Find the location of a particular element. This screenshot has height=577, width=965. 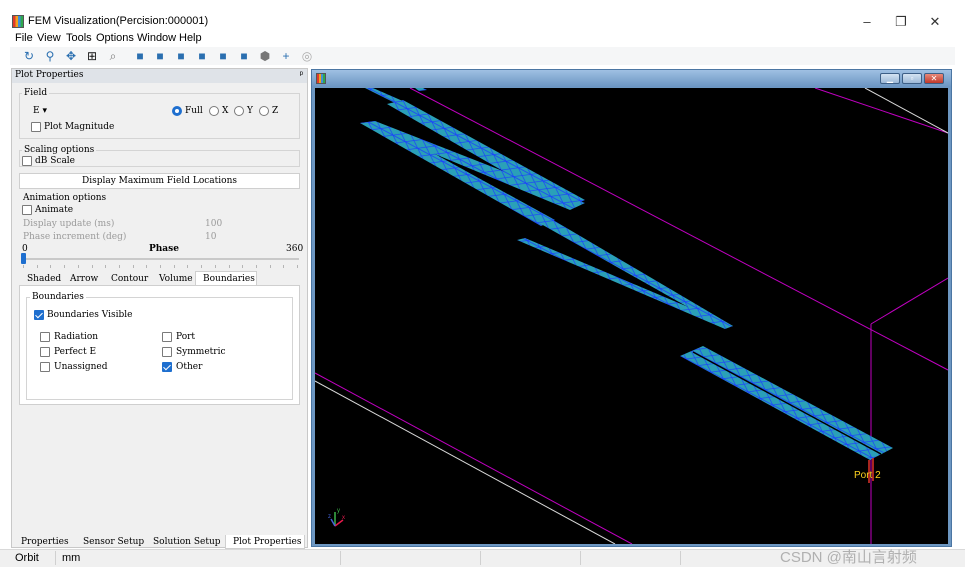

tab-boundaries: Boundaries is located at coordinates (229, 279).